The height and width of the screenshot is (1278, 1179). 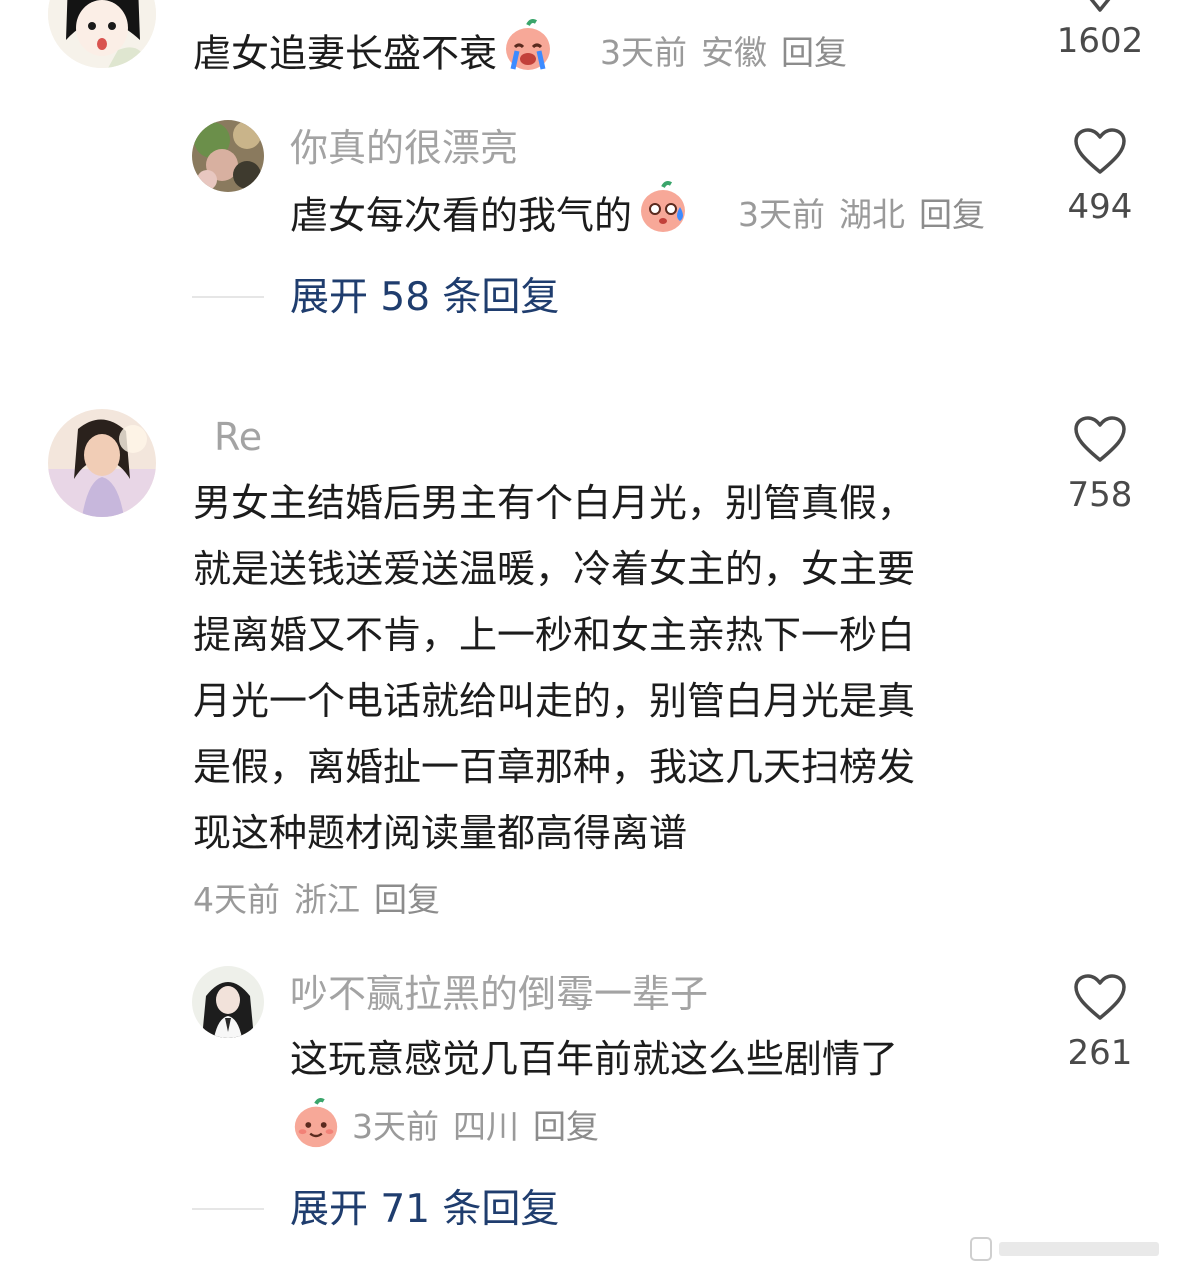 What do you see at coordinates (734, 52) in the screenshot?
I see `location-label: 安徽` at bounding box center [734, 52].